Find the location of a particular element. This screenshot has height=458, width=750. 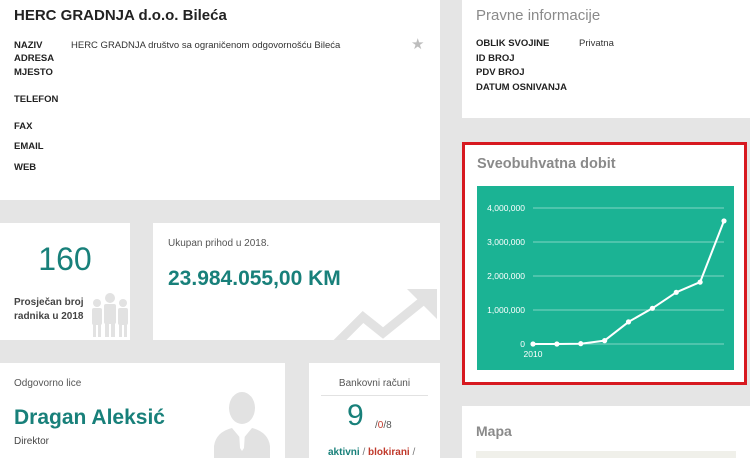

responsible-person-name: Dragan Aleksić is located at coordinates (89, 418).